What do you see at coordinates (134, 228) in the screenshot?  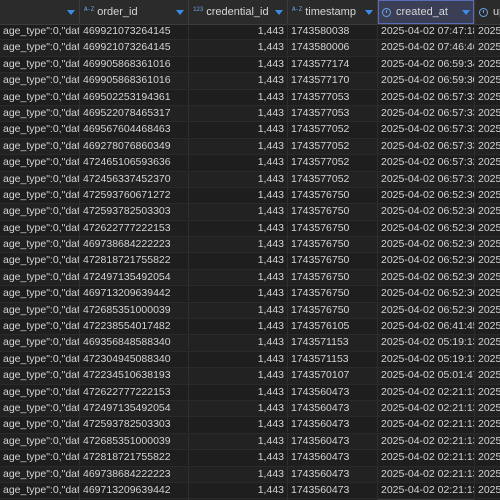 I see `cell-order-id: 472622777222153` at bounding box center [134, 228].